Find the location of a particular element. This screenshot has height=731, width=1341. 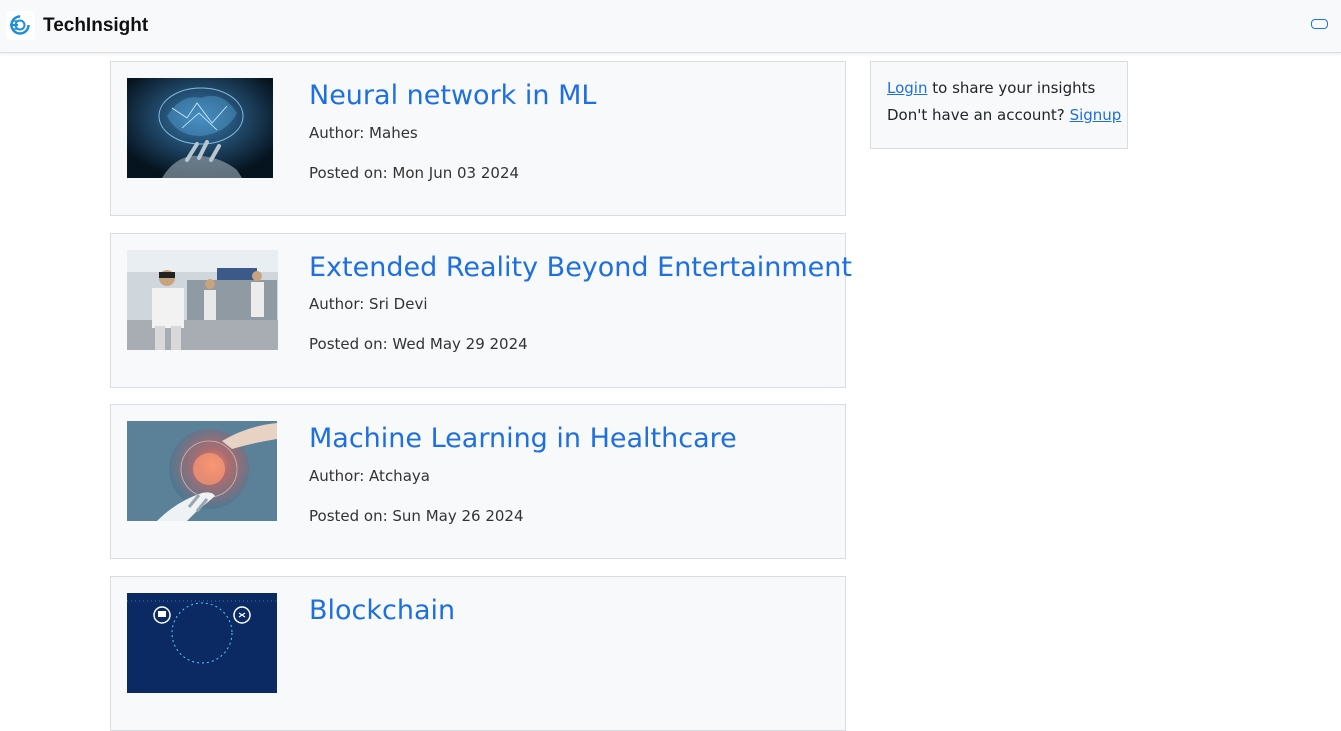

post-title: Machine Learning in Healthcare is located at coordinates (523, 439).